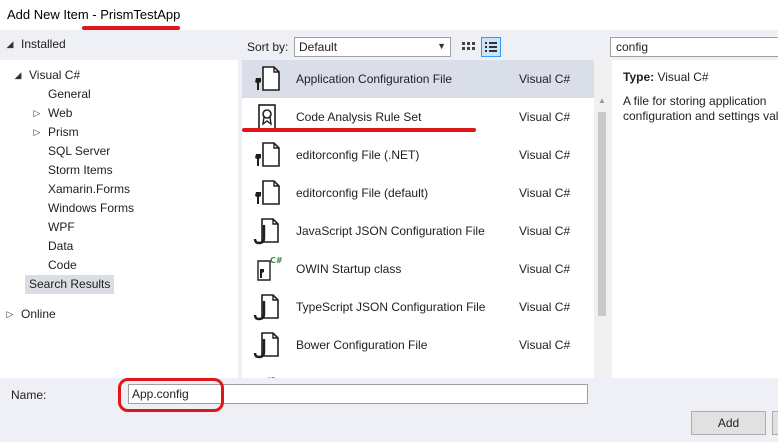 The width and height of the screenshot is (778, 442). What do you see at coordinates (70, 284) in the screenshot?
I see `tree-item-search-results: Search Results` at bounding box center [70, 284].